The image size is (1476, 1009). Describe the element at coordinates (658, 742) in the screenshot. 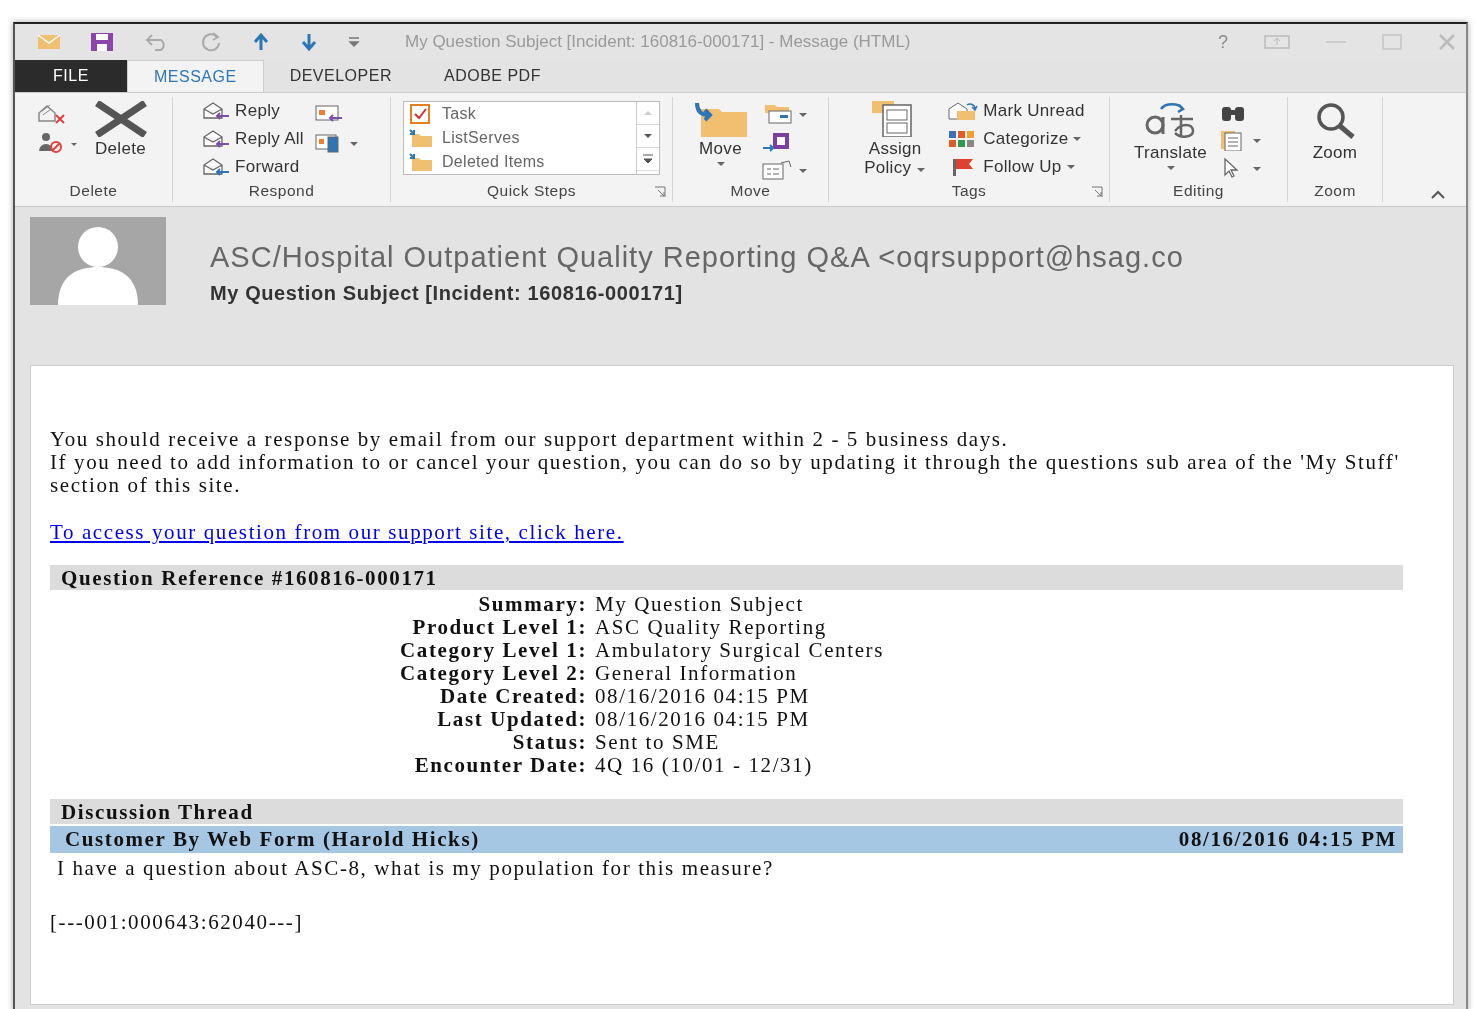

I see `field-value: Sent to SME` at that location.